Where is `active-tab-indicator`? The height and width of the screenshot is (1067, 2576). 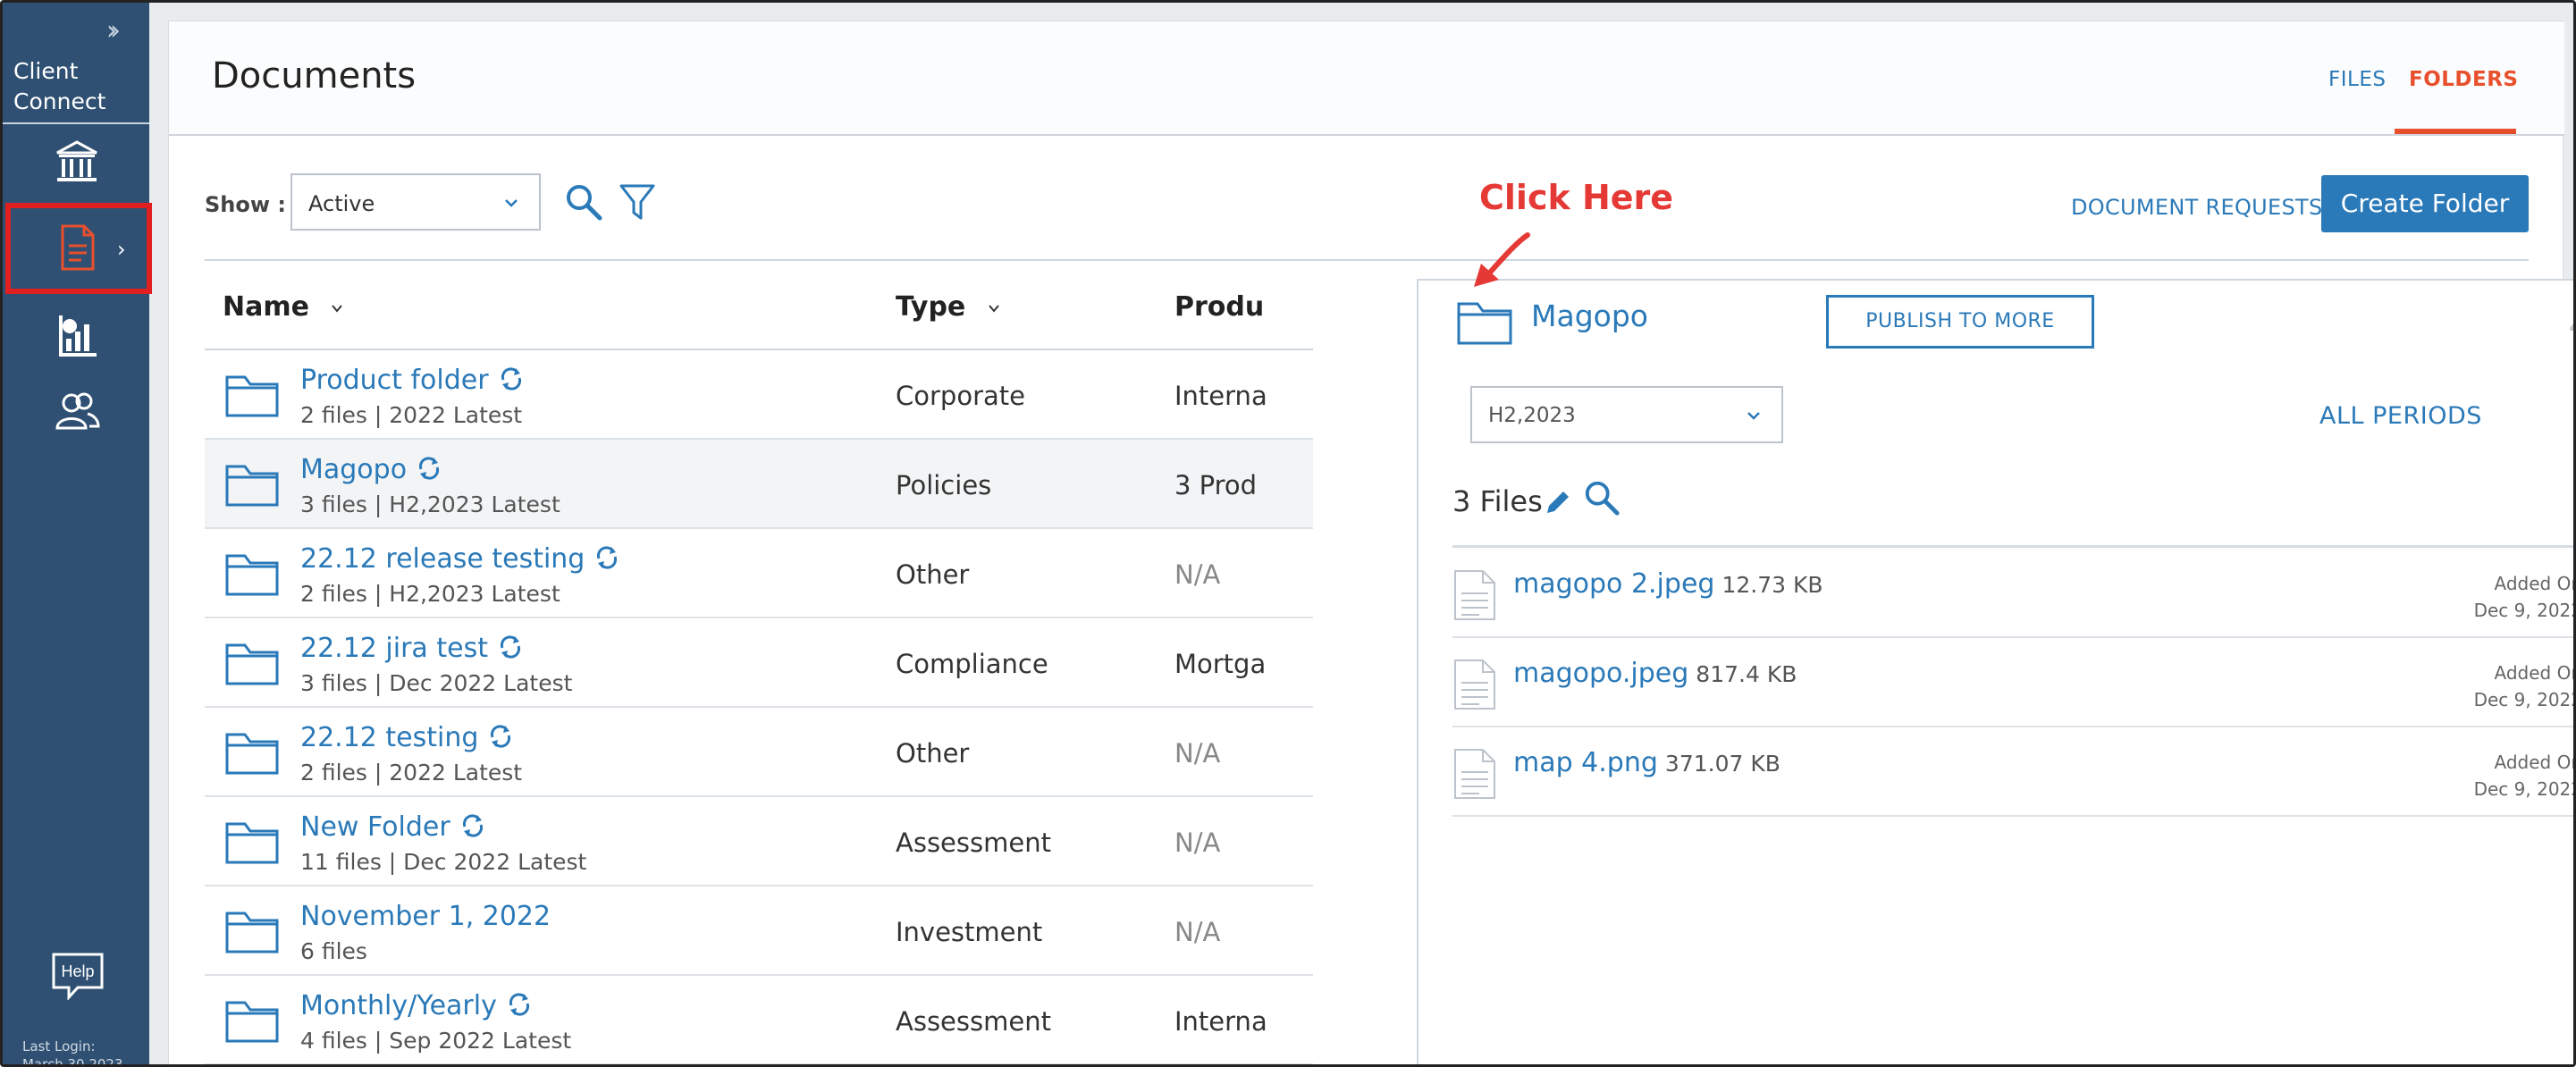 active-tab-indicator is located at coordinates (2456, 131).